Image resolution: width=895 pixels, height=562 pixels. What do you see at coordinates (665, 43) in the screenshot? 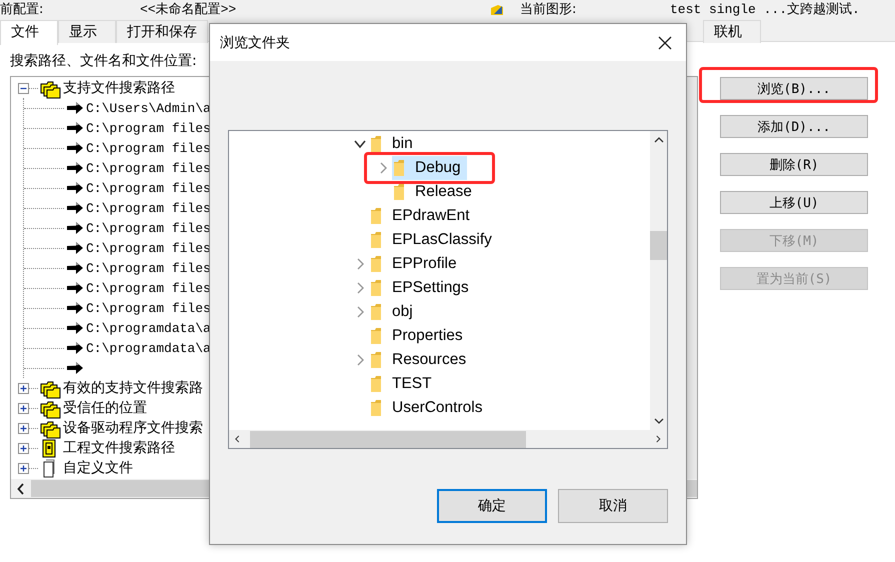
I see `close-icon` at bounding box center [665, 43].